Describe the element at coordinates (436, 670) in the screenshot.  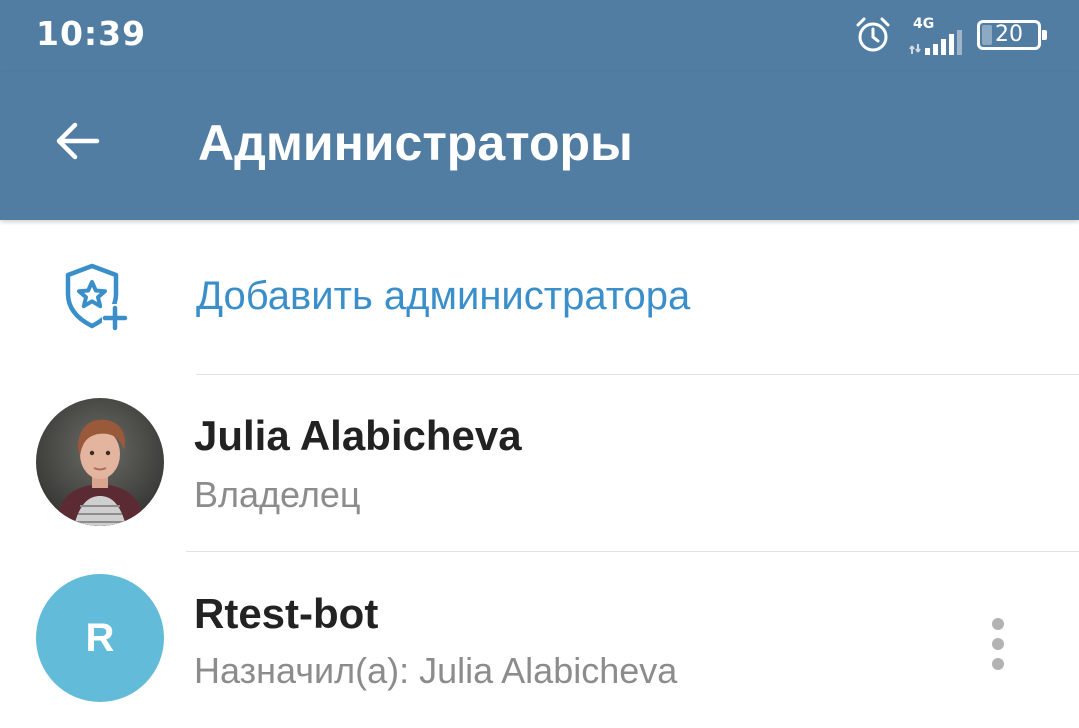
I see `member-role: Назначил(а): Julia Alabicheva` at that location.